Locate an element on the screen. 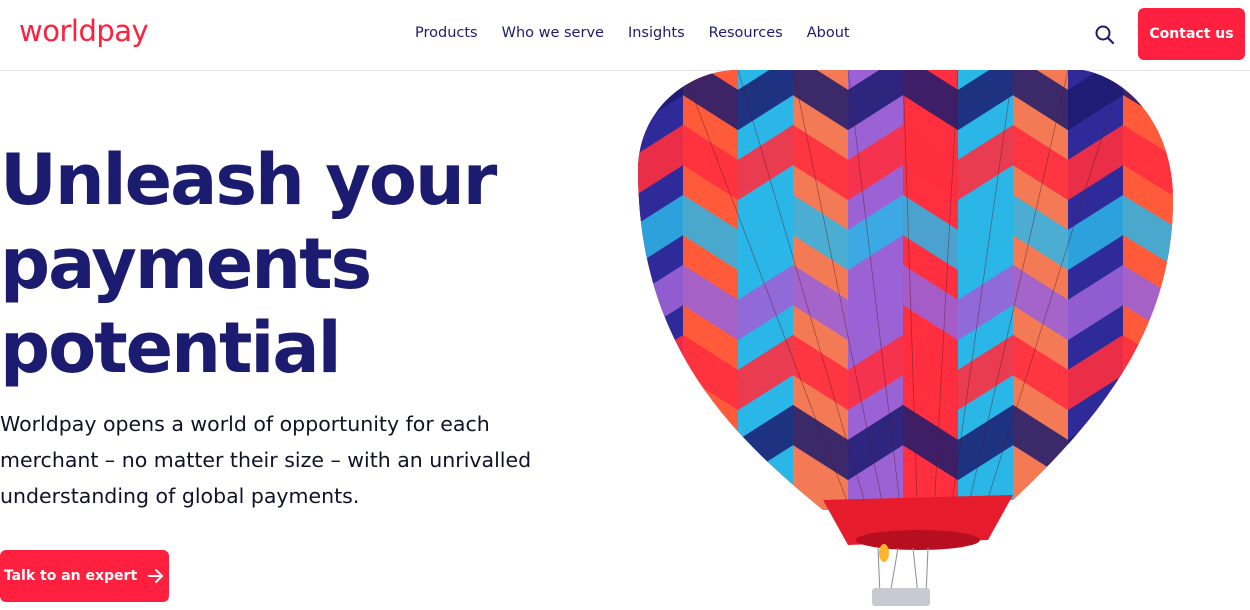 The width and height of the screenshot is (1250, 610). search-icon is located at coordinates (1105, 35).